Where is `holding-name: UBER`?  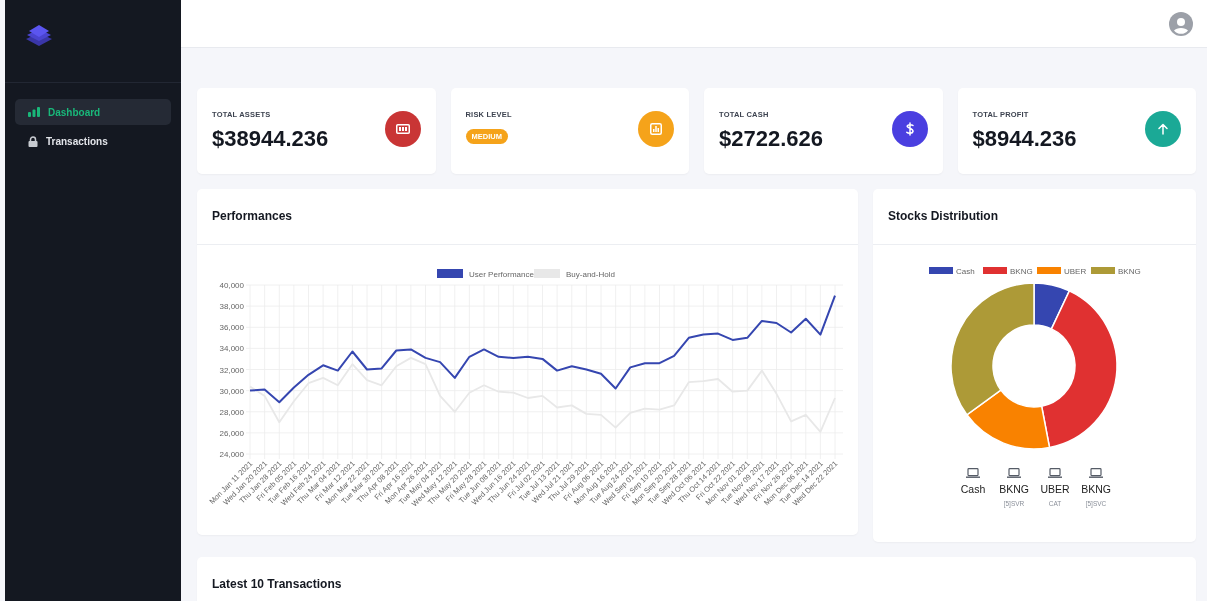
holding-name: UBER is located at coordinates (1055, 489).